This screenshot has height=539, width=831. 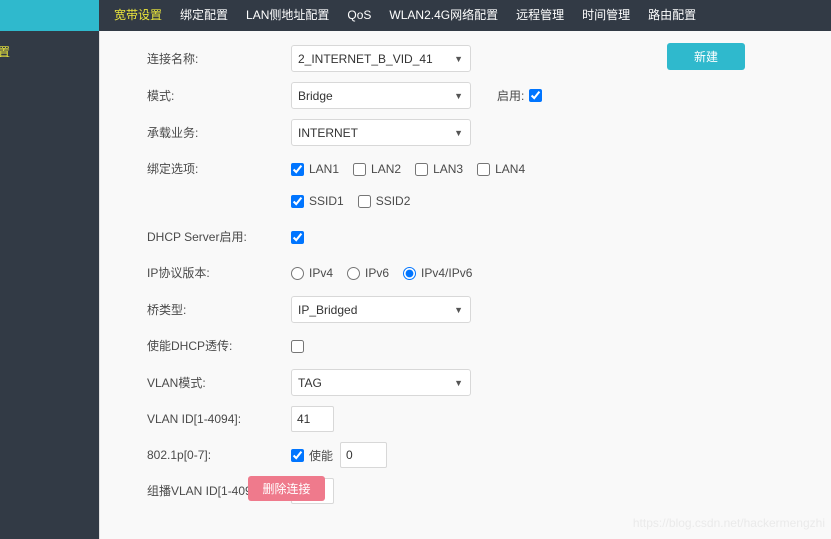 What do you see at coordinates (393, 201) in the screenshot?
I see `ssid2-label: SSID2` at bounding box center [393, 201].